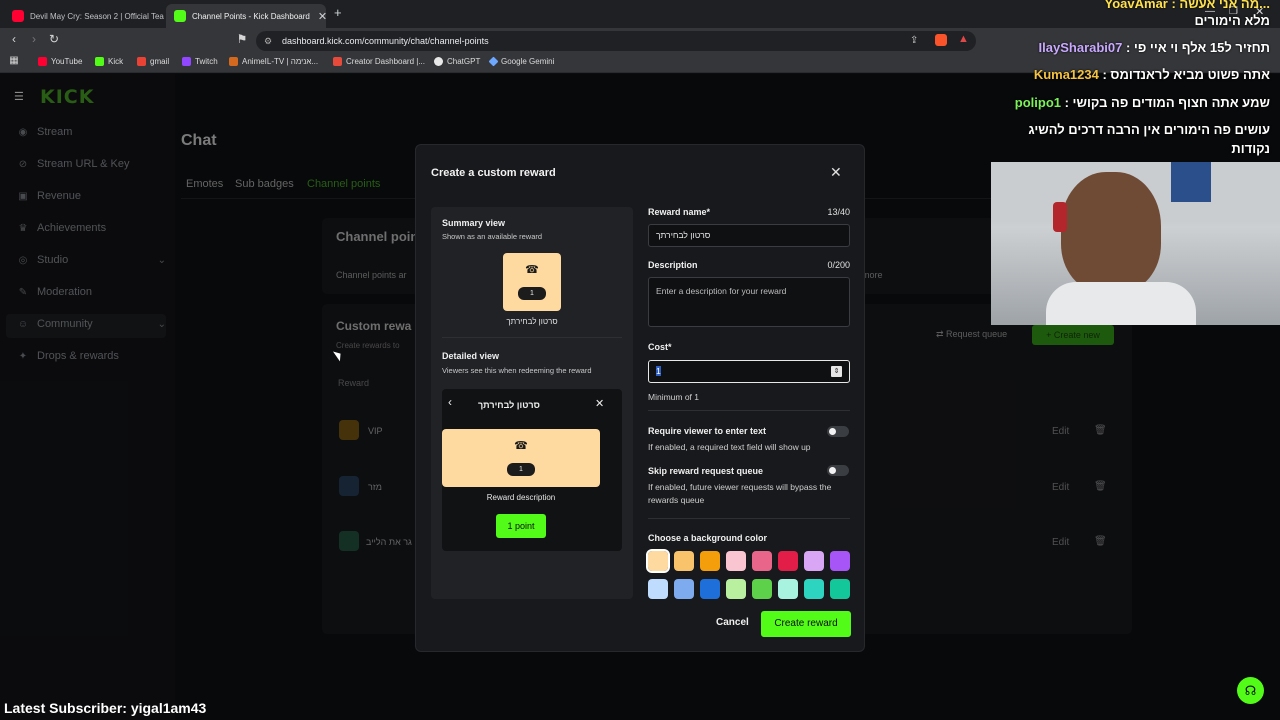 The height and width of the screenshot is (720, 1280). What do you see at coordinates (749, 371) in the screenshot?
I see `cost-input: 1 ⇕` at bounding box center [749, 371].